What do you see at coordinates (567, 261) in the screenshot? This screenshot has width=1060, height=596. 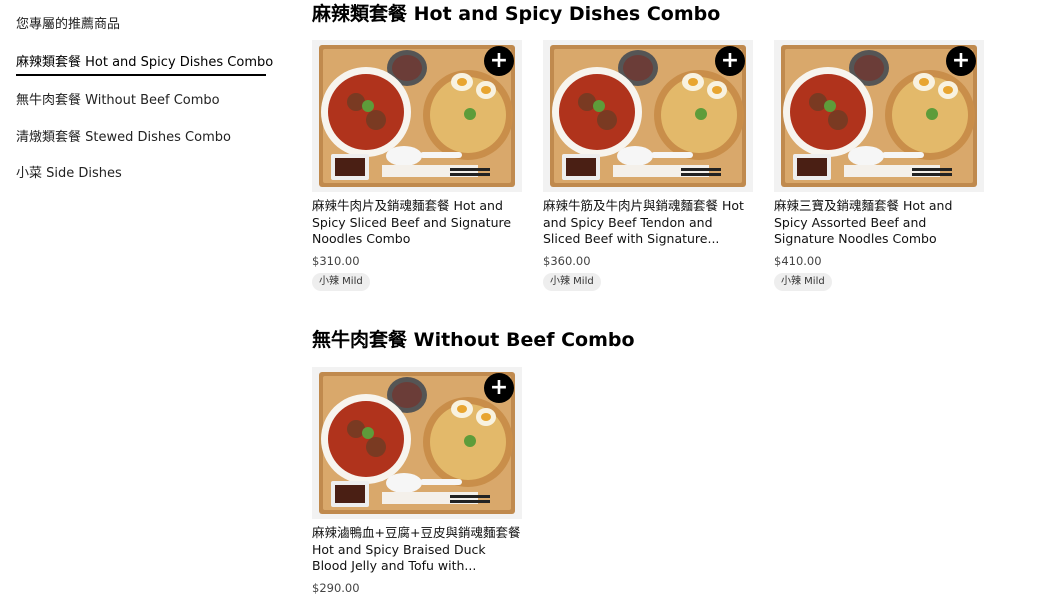 I see `menu-item-price: $360.00` at bounding box center [567, 261].